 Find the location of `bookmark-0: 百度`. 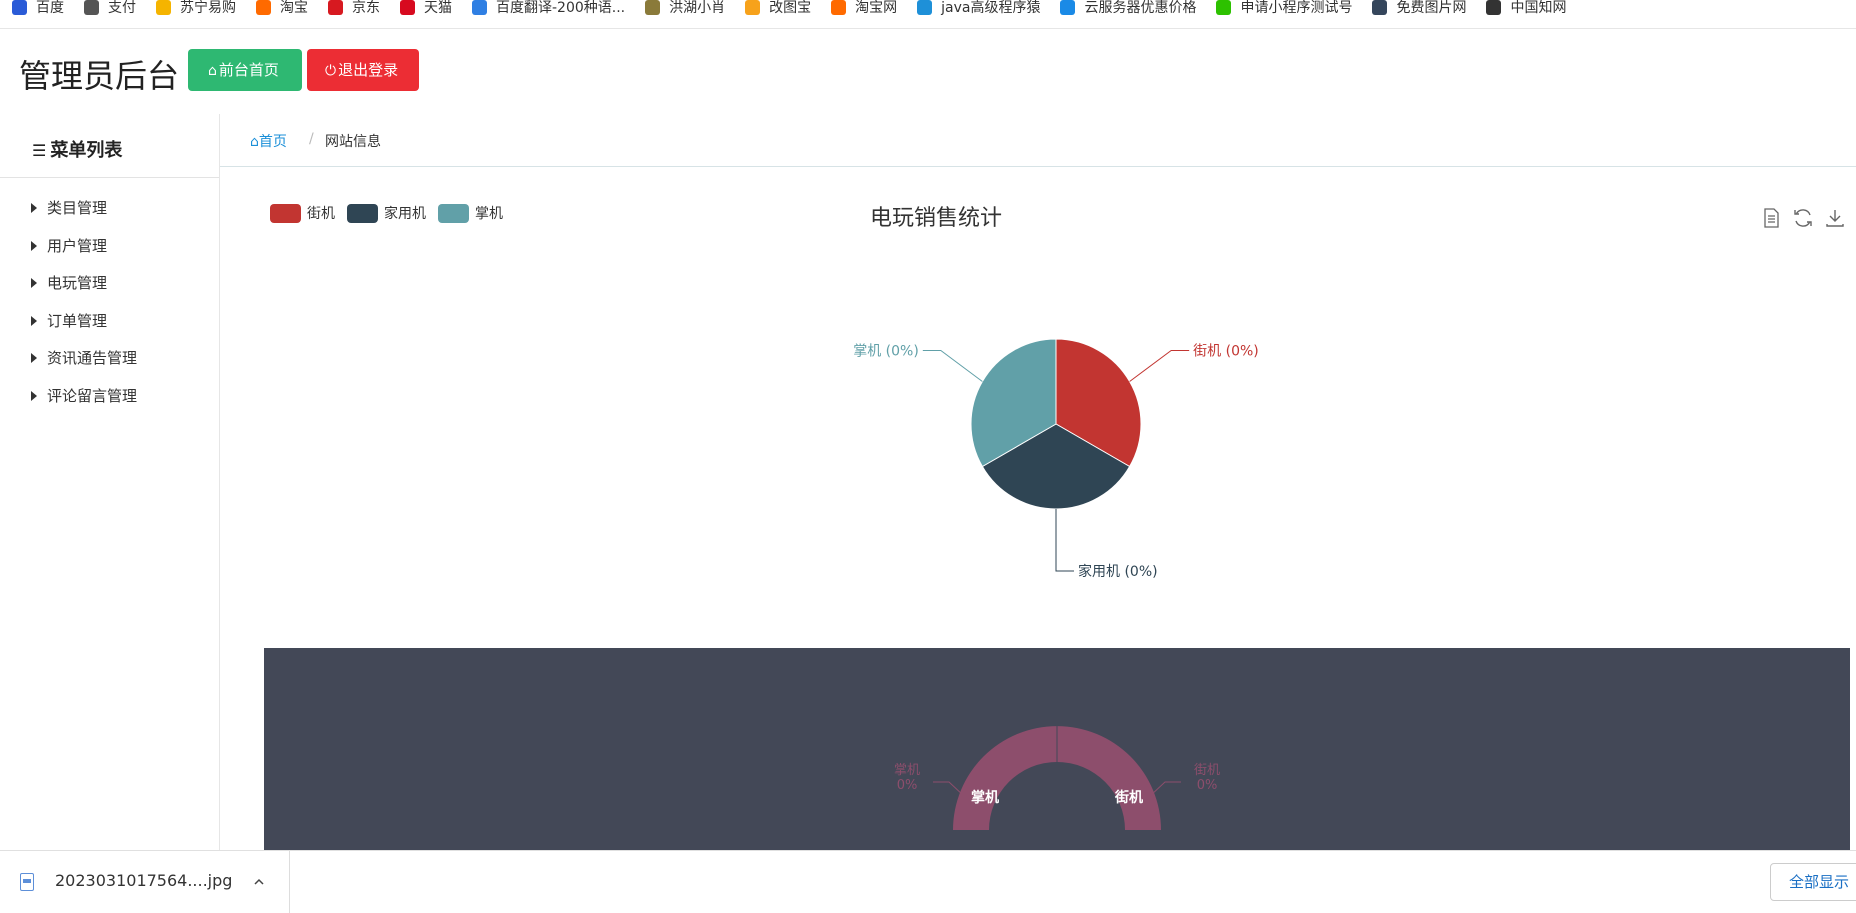

bookmark-0: 百度 is located at coordinates (38, 8).